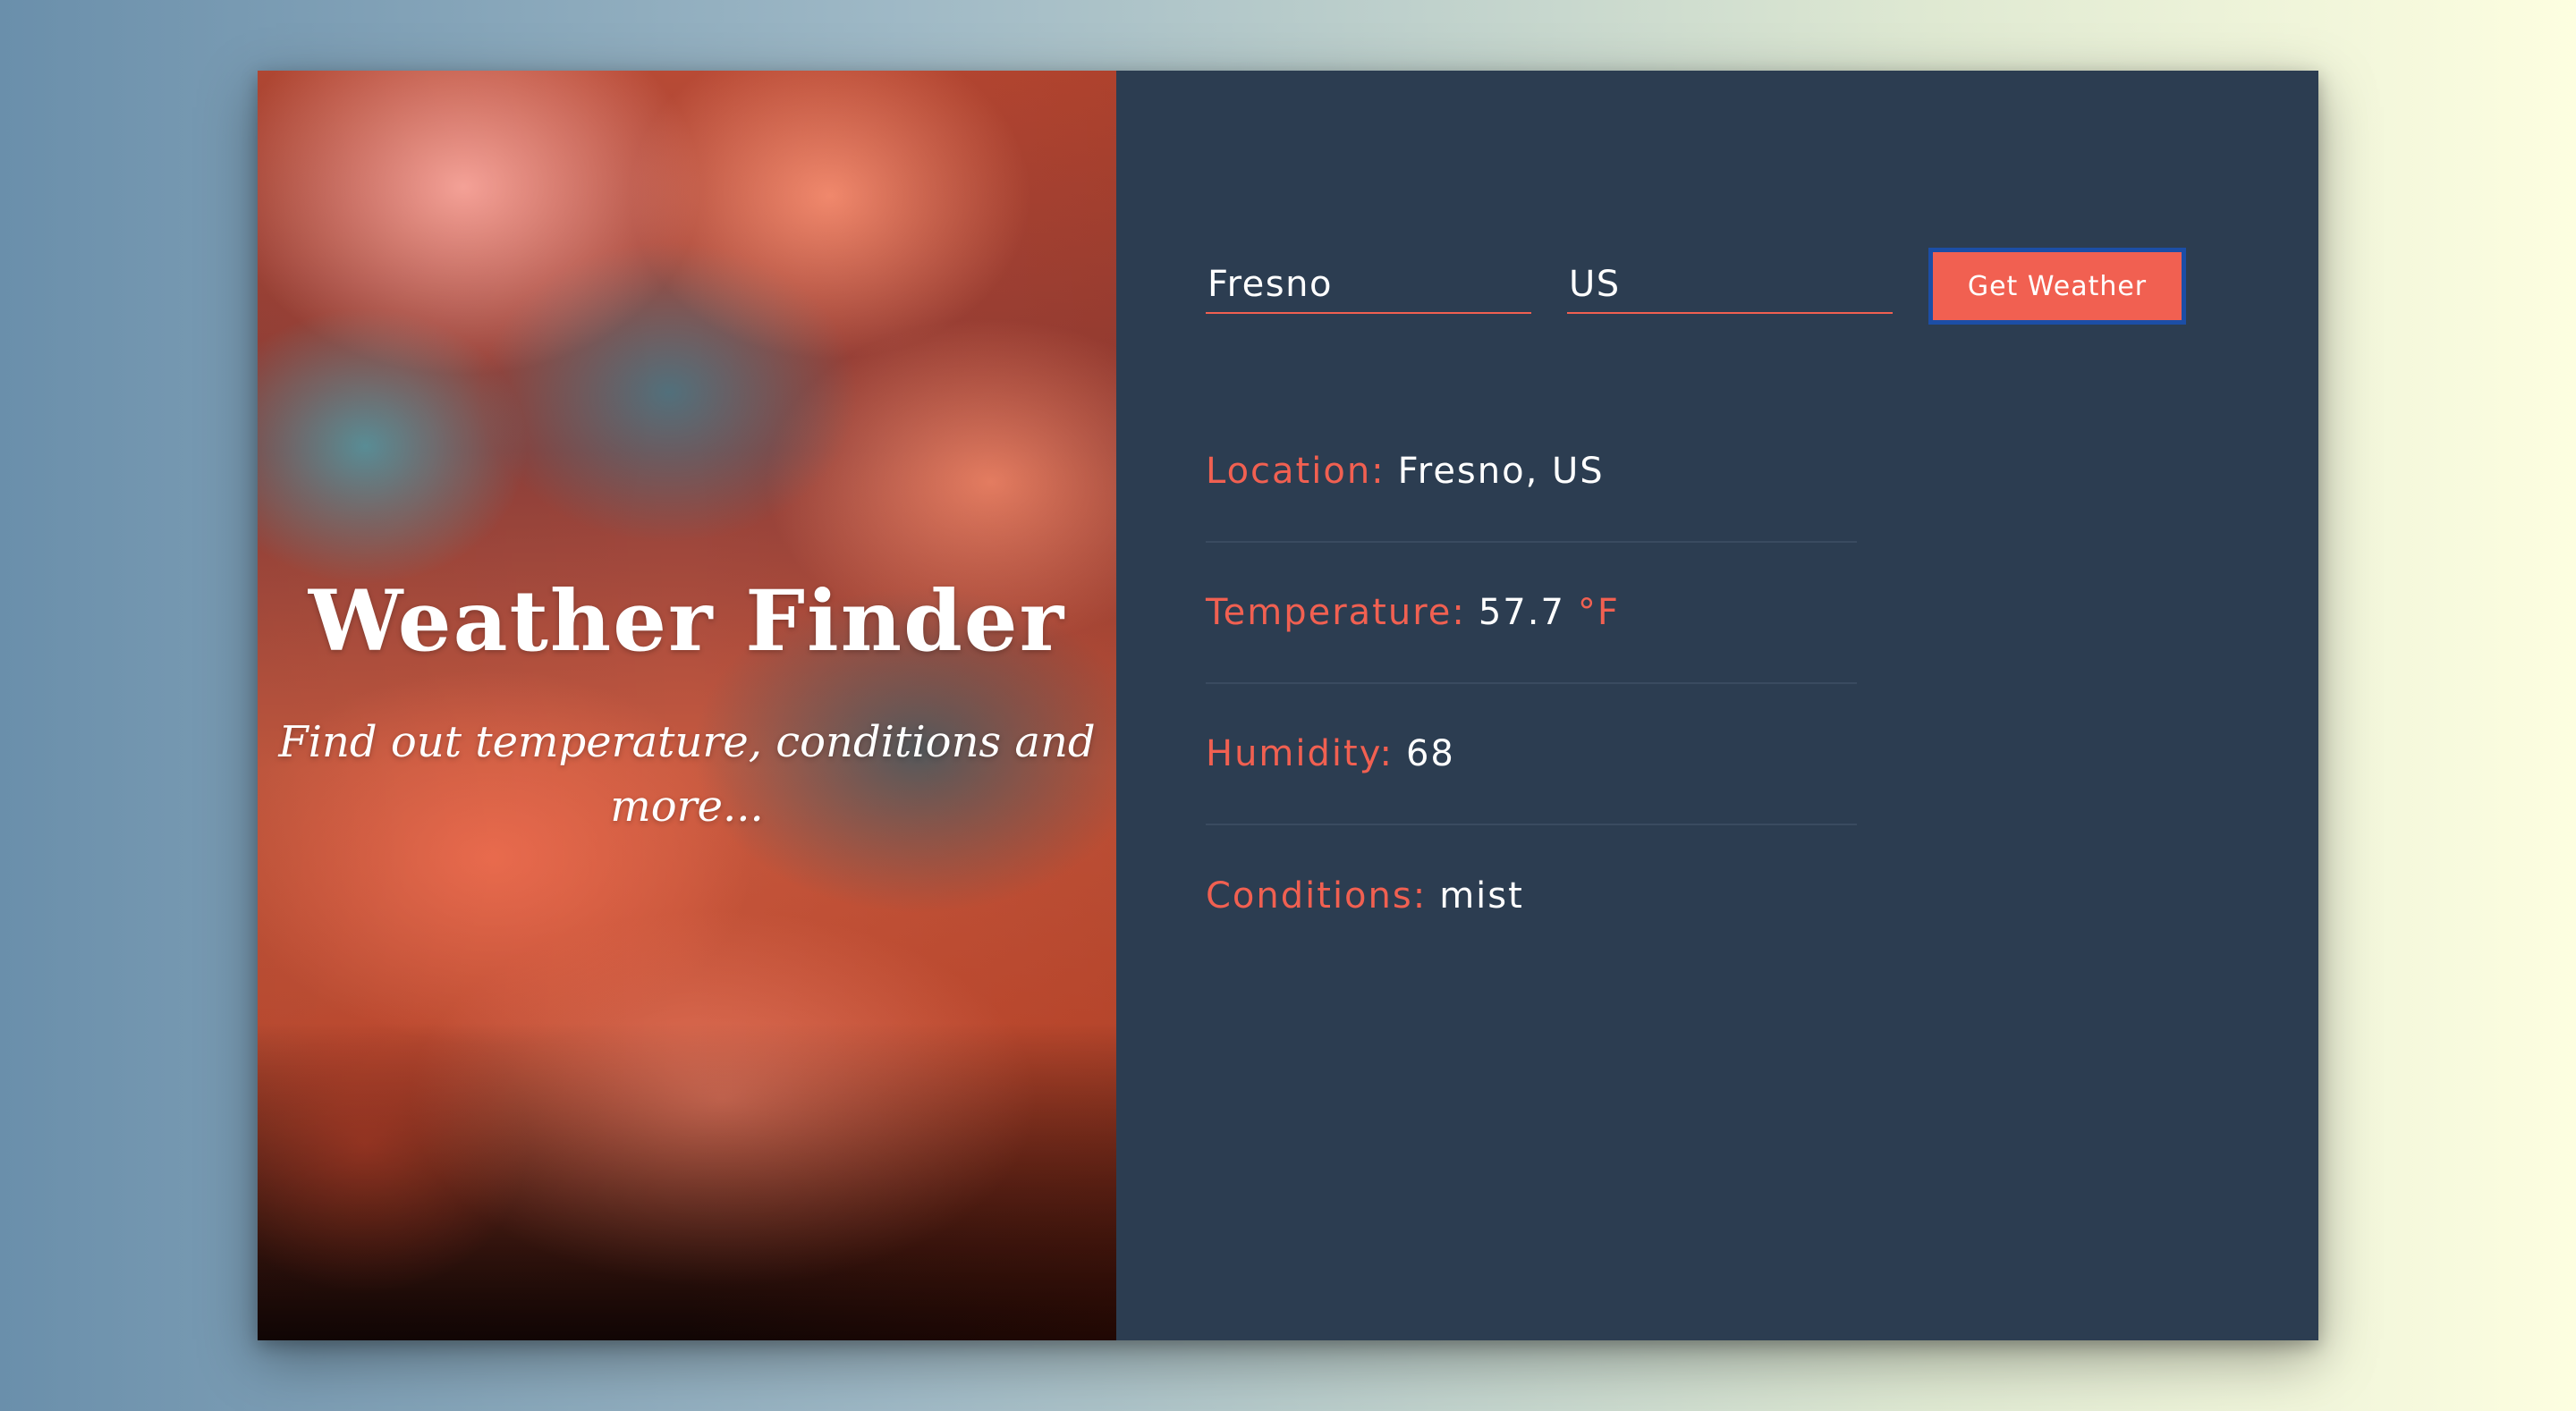 This screenshot has width=2576, height=1411. Describe the element at coordinates (1481, 896) in the screenshot. I see `conditions-value: mist` at that location.